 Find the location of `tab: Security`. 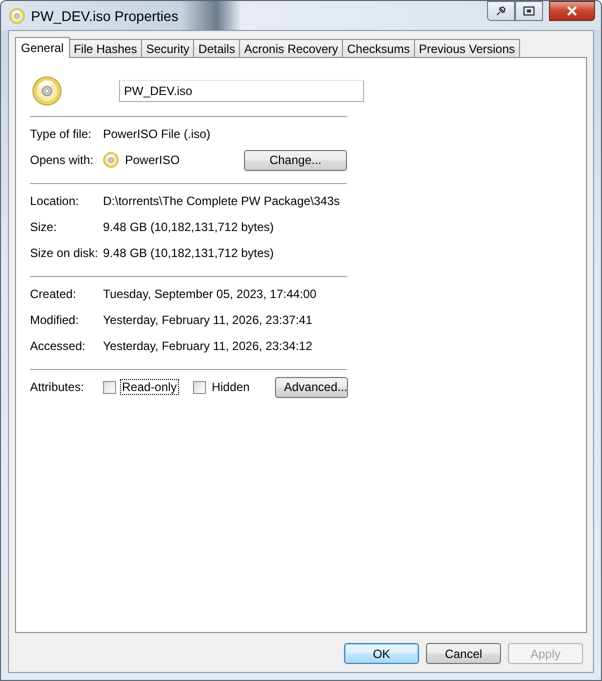

tab: Security is located at coordinates (167, 48).